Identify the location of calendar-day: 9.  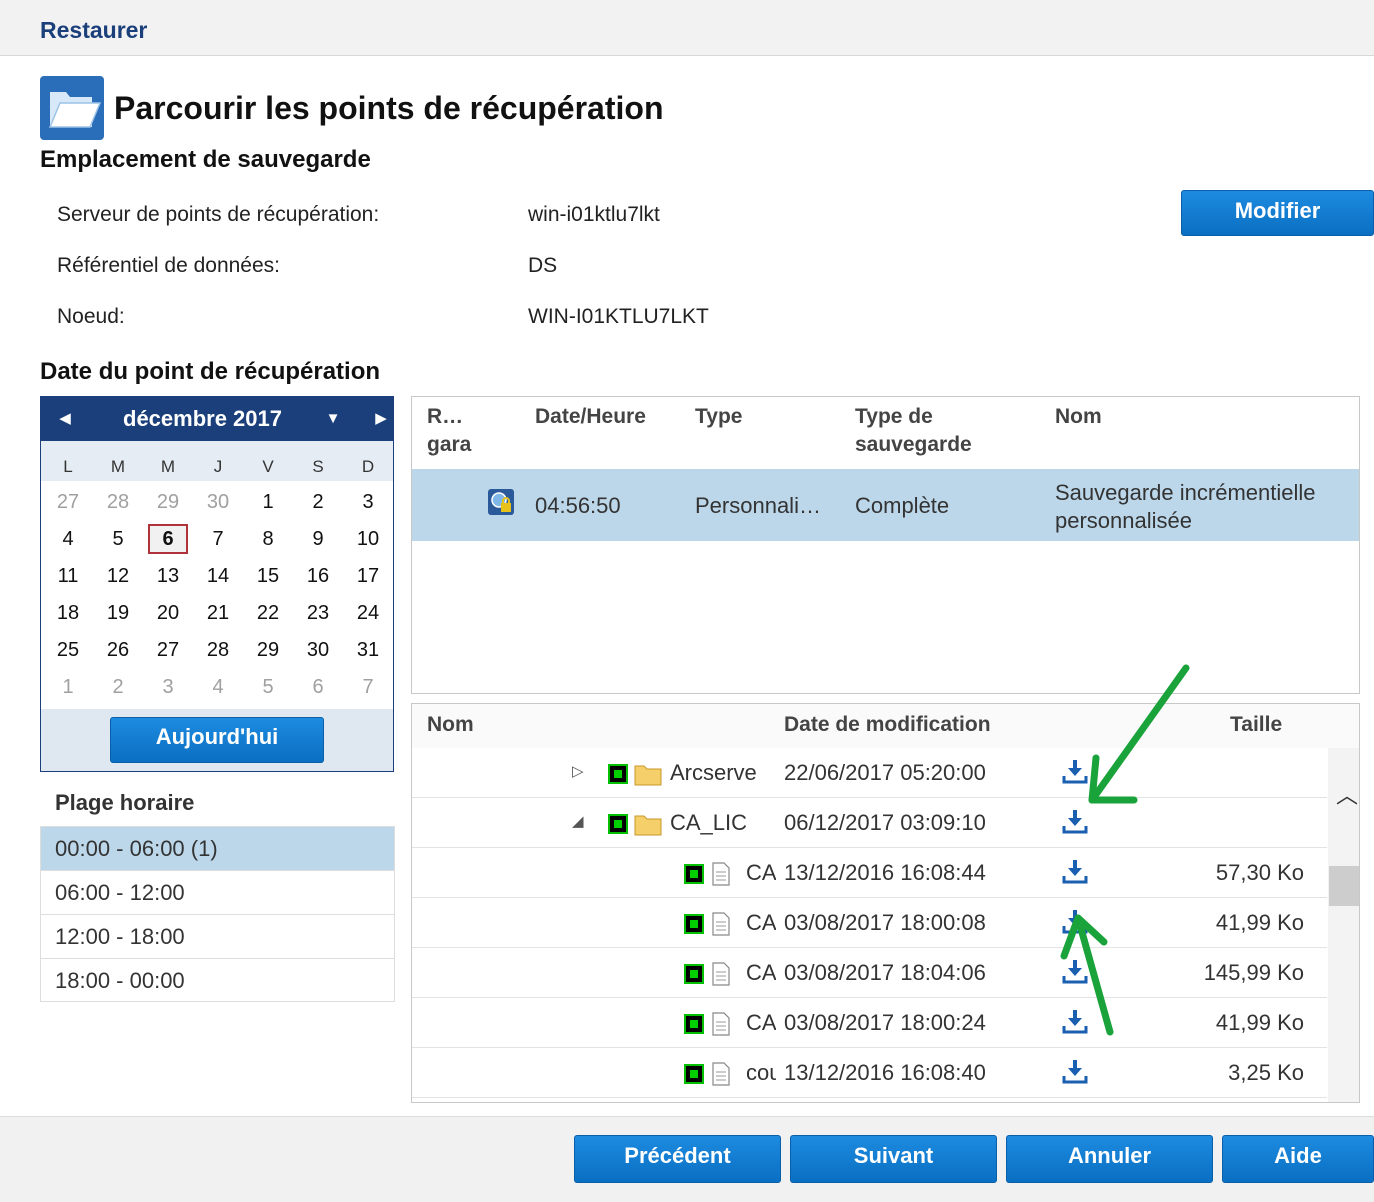
(318, 539).